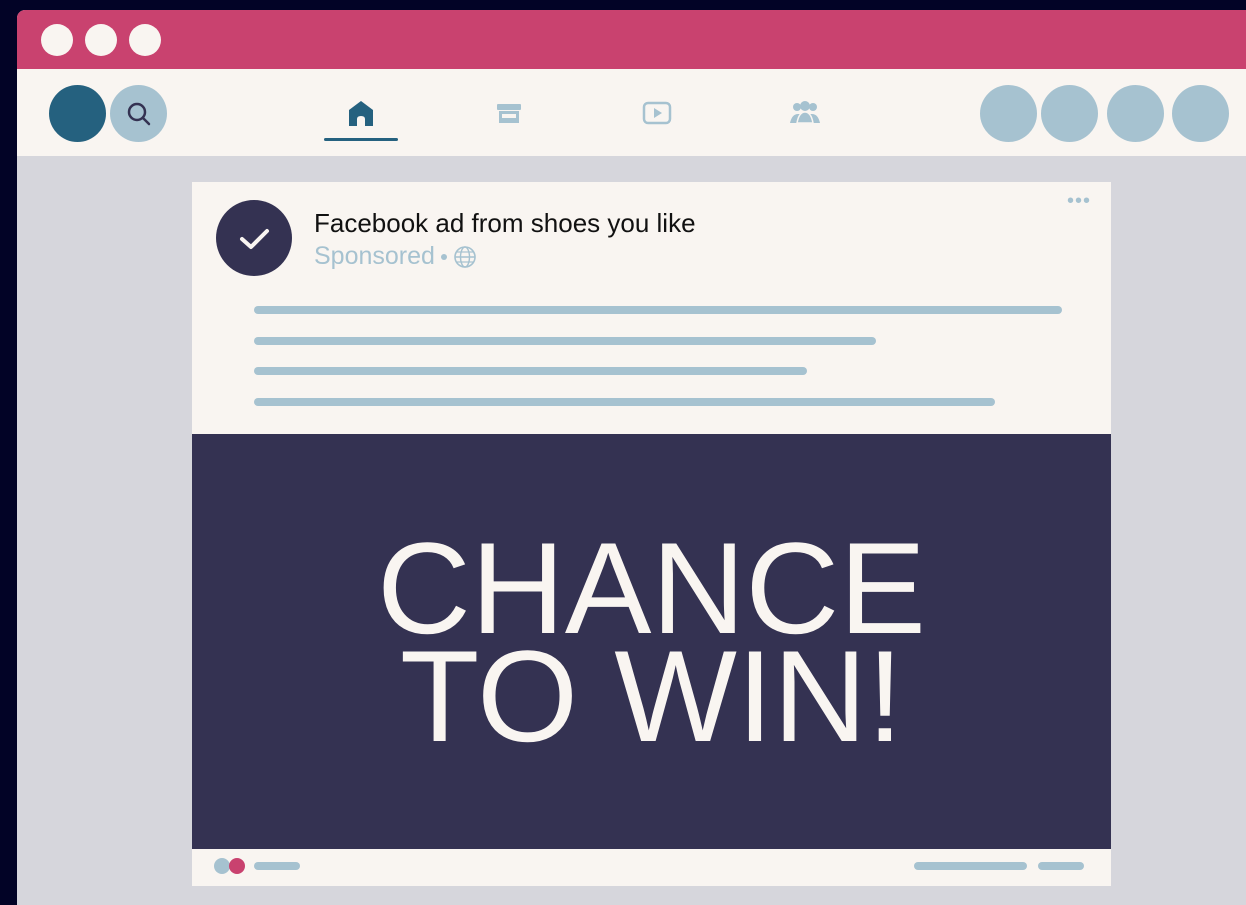  Describe the element at coordinates (443, 256) in the screenshot. I see `separator-dot` at that location.